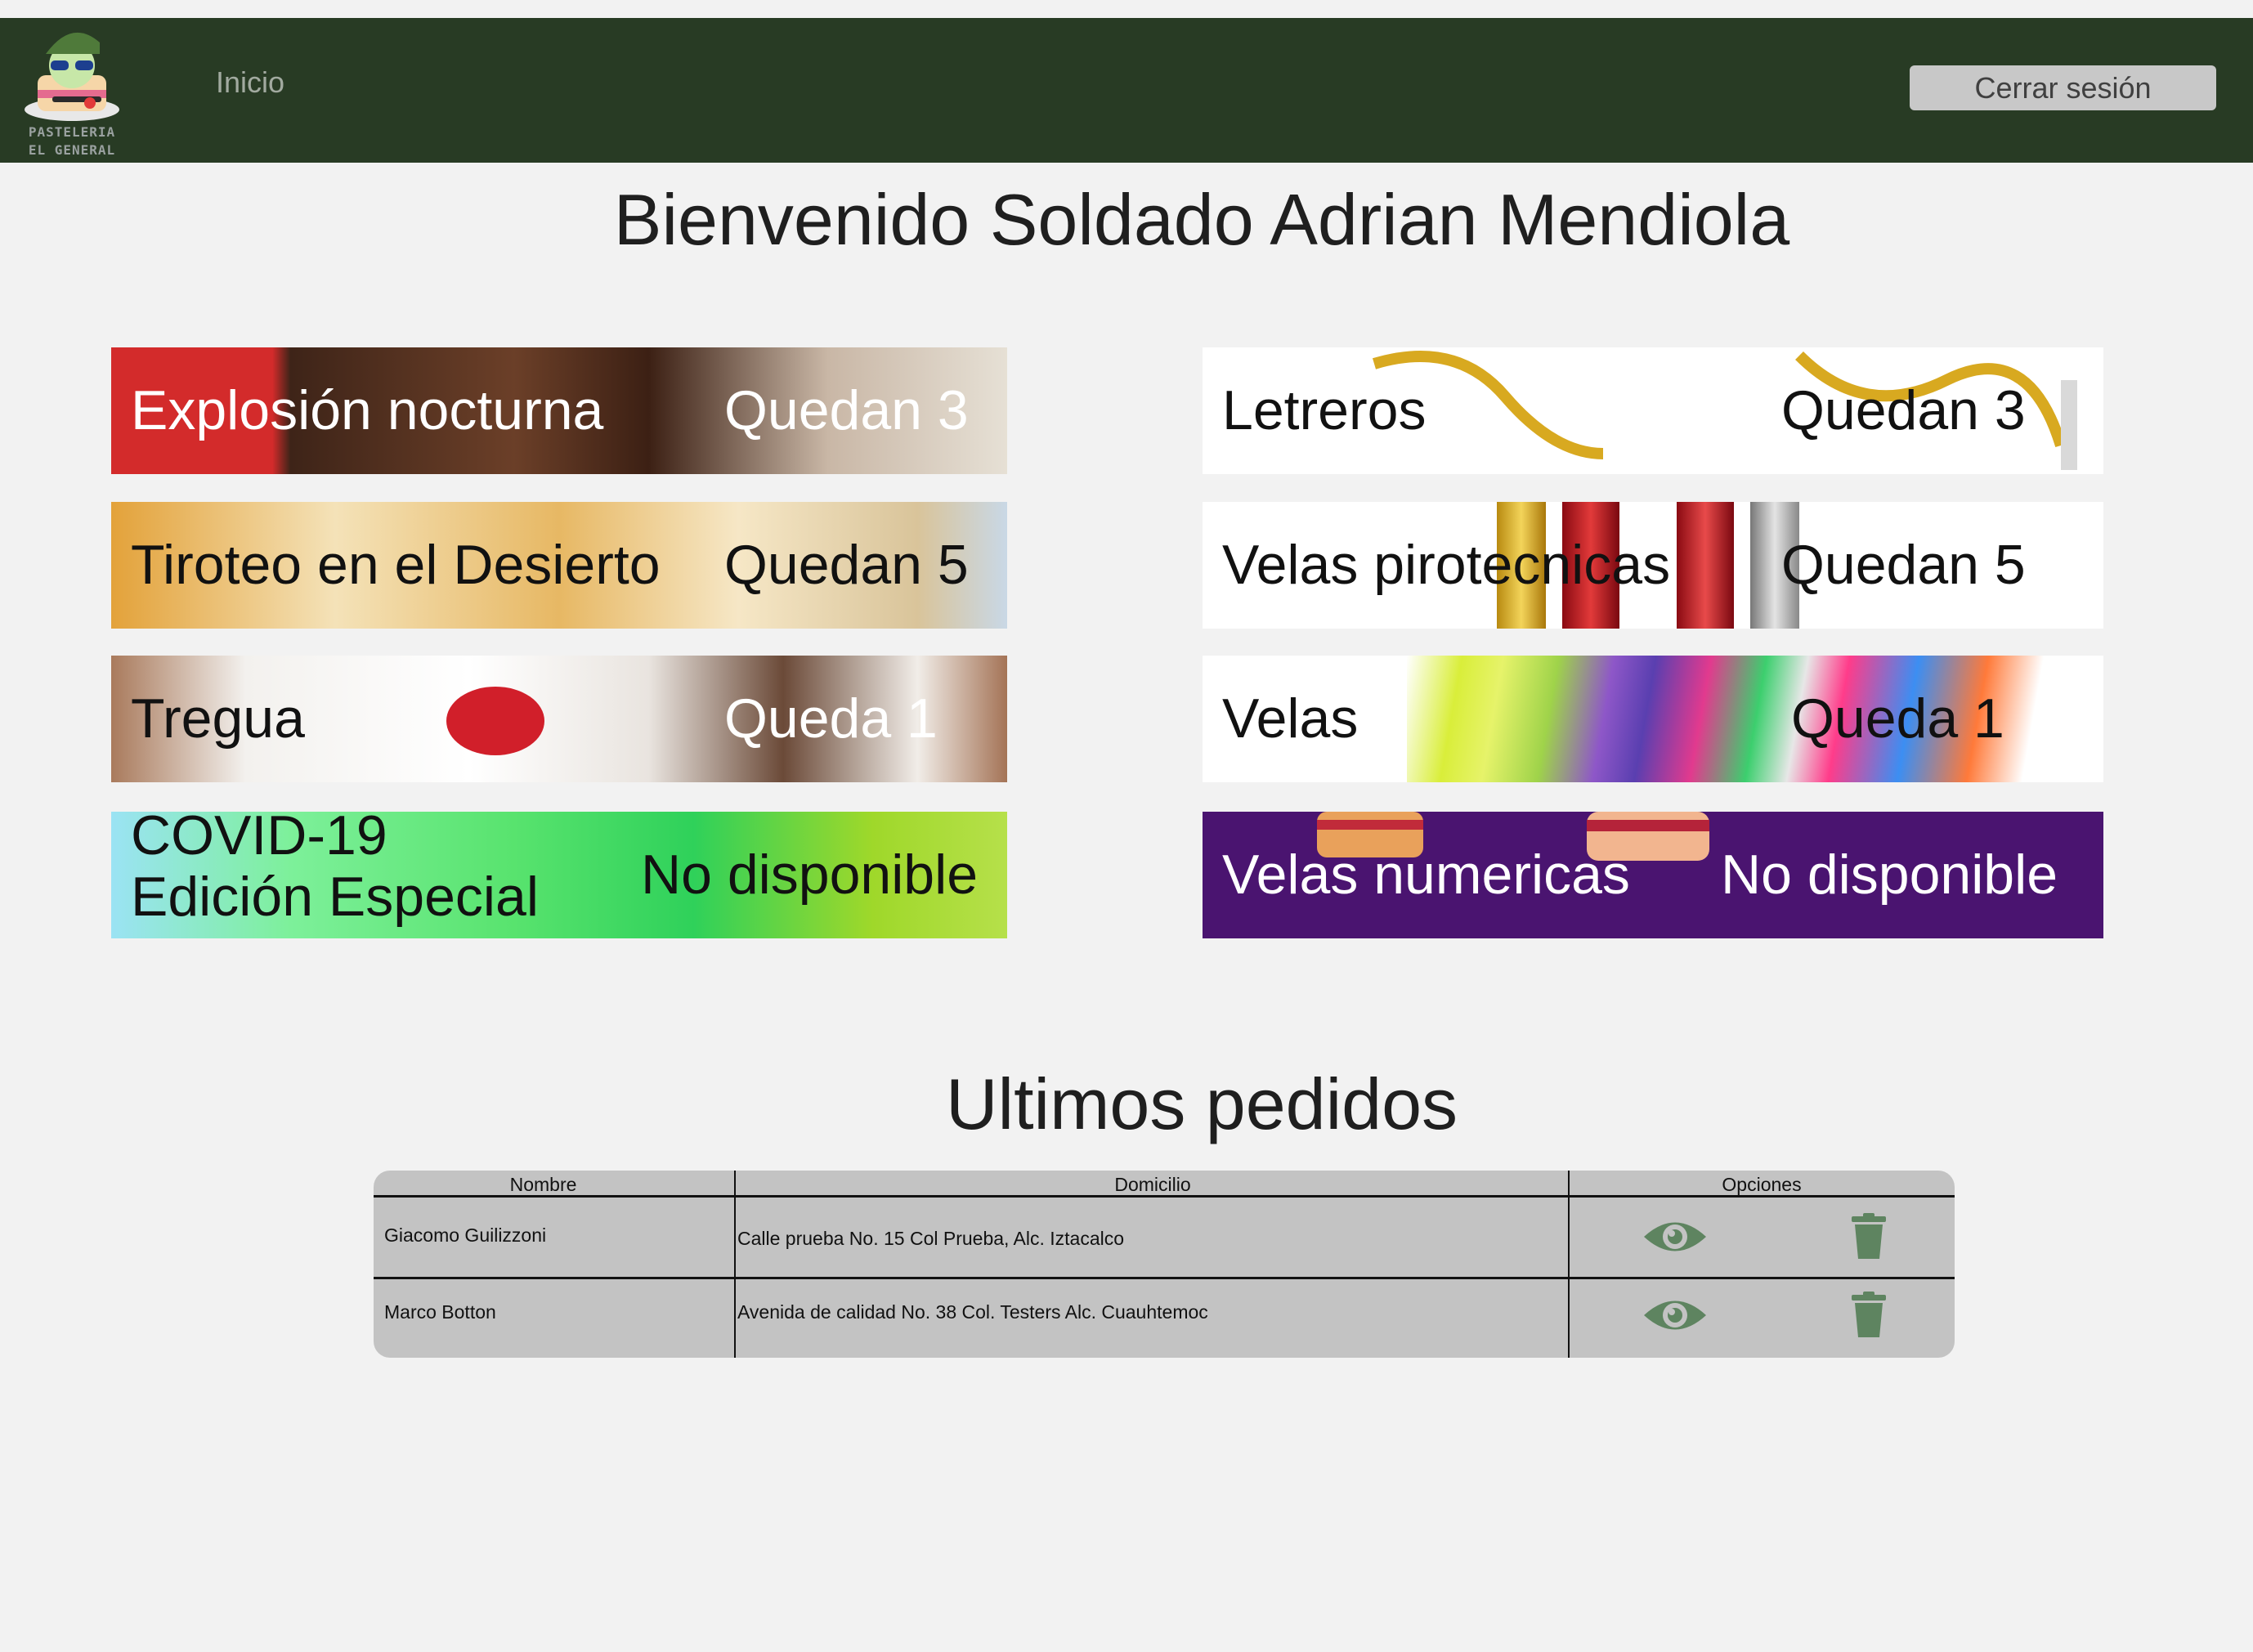 This screenshot has height=1652, width=2253. I want to click on product-card-letreros: Letreros Quedan 3, so click(1653, 410).